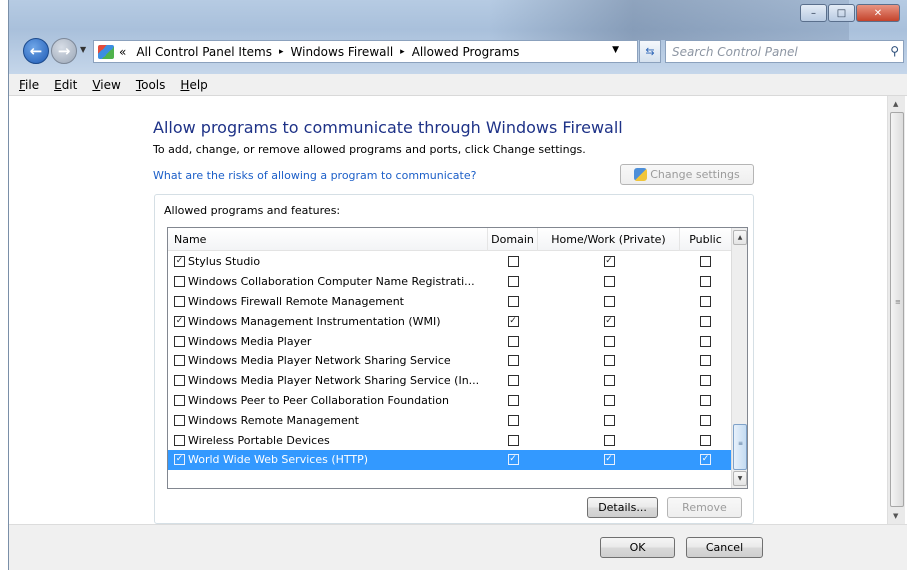 This screenshot has width=907, height=570. What do you see at coordinates (193, 85) in the screenshot?
I see `menu-help: Help` at bounding box center [193, 85].